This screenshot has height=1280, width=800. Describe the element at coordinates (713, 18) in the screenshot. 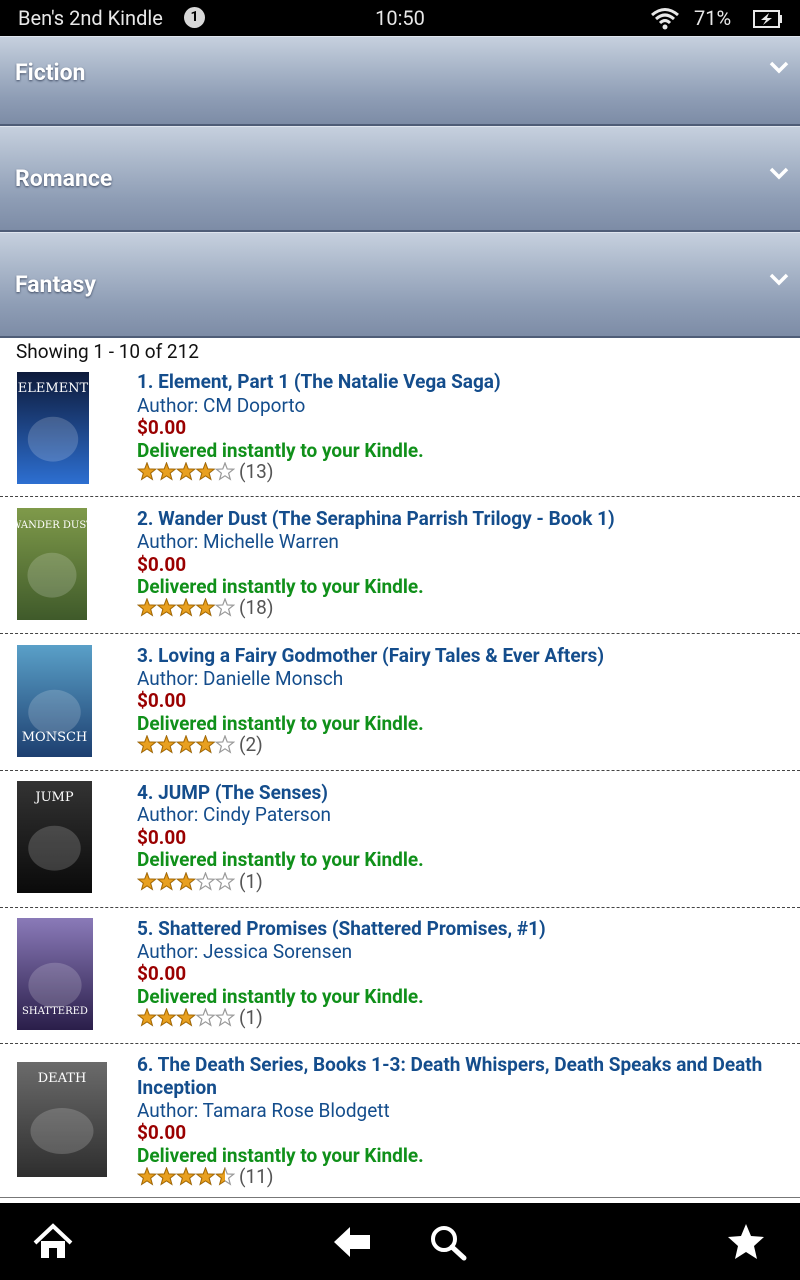

I see `battery-percent: 71%` at that location.